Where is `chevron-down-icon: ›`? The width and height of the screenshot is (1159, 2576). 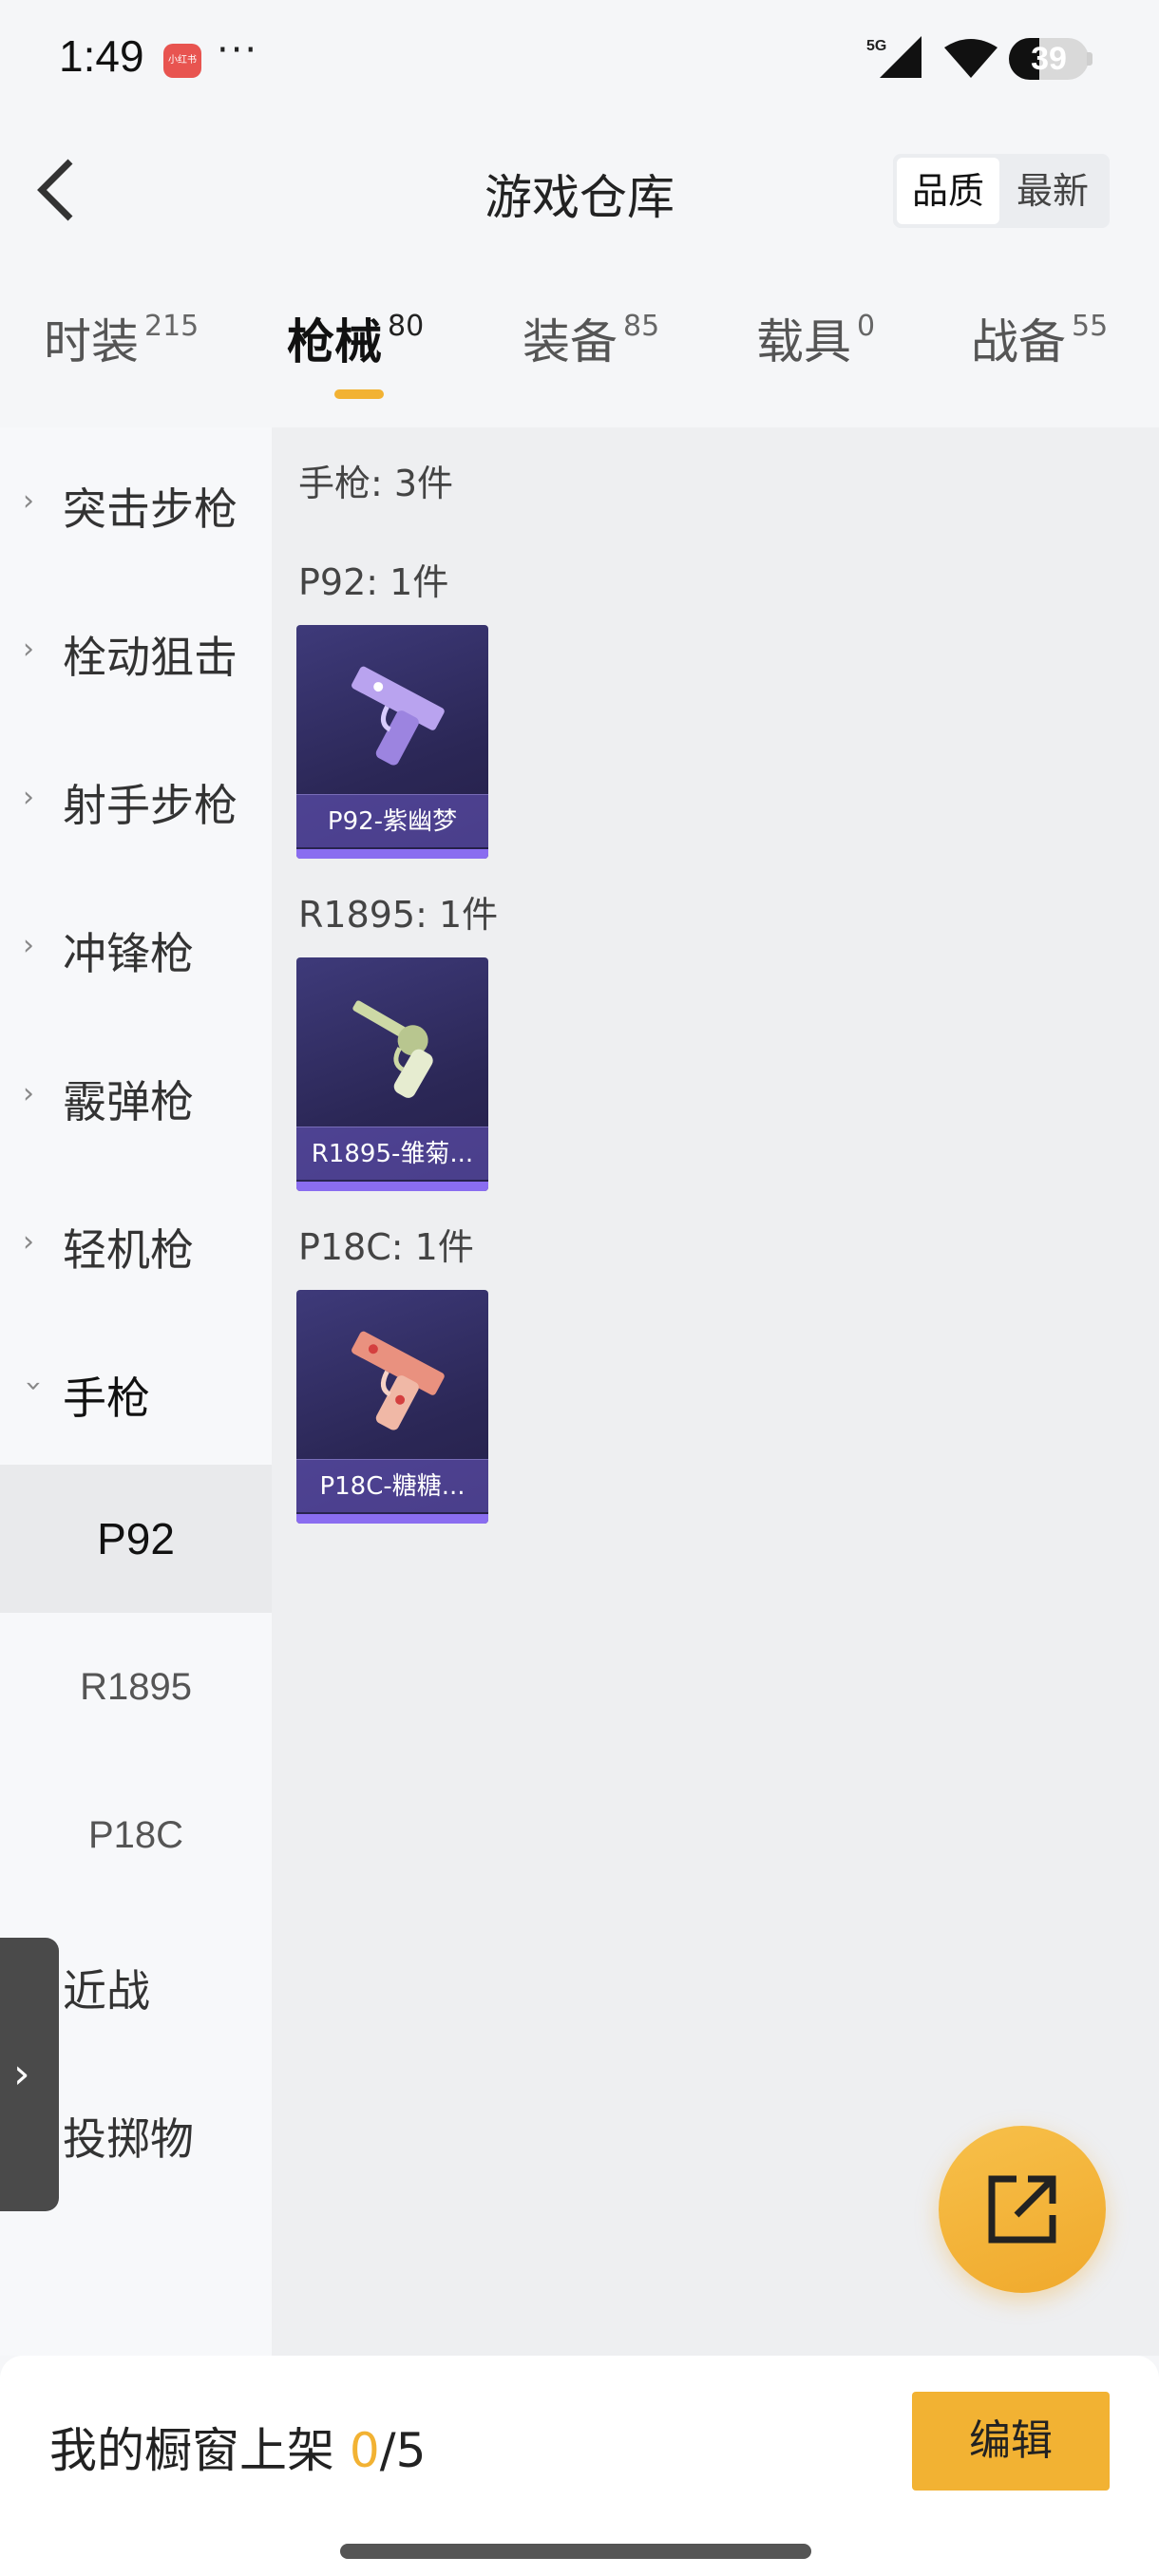
chevron-down-icon: › is located at coordinates (33, 1386).